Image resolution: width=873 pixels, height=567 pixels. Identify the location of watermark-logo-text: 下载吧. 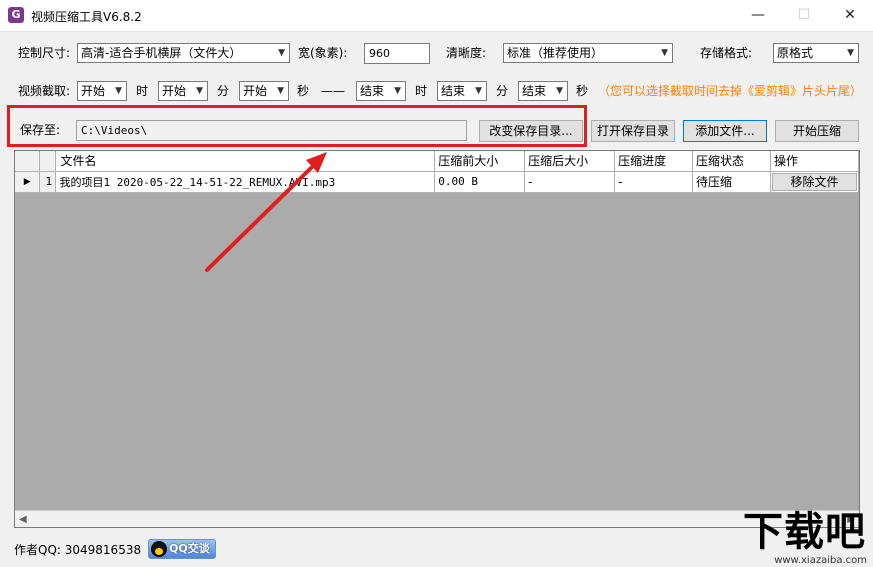
(804, 532).